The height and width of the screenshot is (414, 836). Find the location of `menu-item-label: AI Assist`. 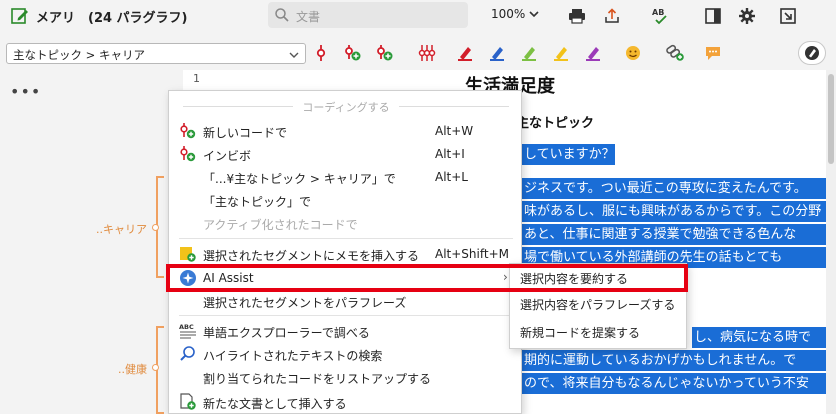

menu-item-label: AI Assist is located at coordinates (228, 278).